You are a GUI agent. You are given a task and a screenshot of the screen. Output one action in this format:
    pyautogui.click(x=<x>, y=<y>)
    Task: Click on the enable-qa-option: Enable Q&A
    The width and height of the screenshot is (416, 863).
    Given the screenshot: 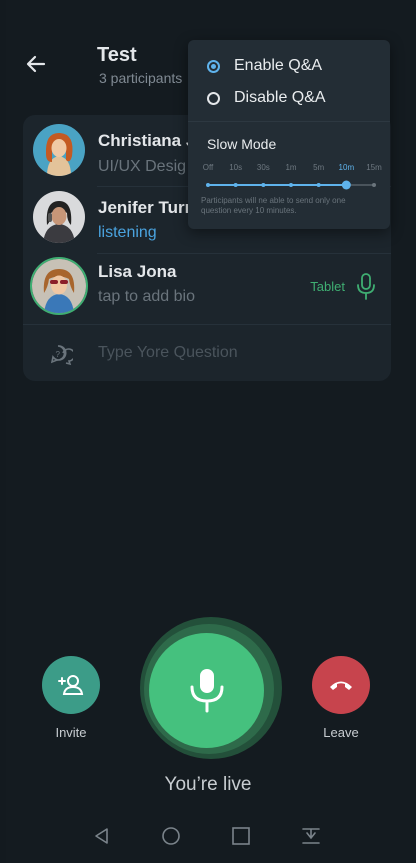 What is the action you would take?
    pyautogui.click(x=264, y=66)
    